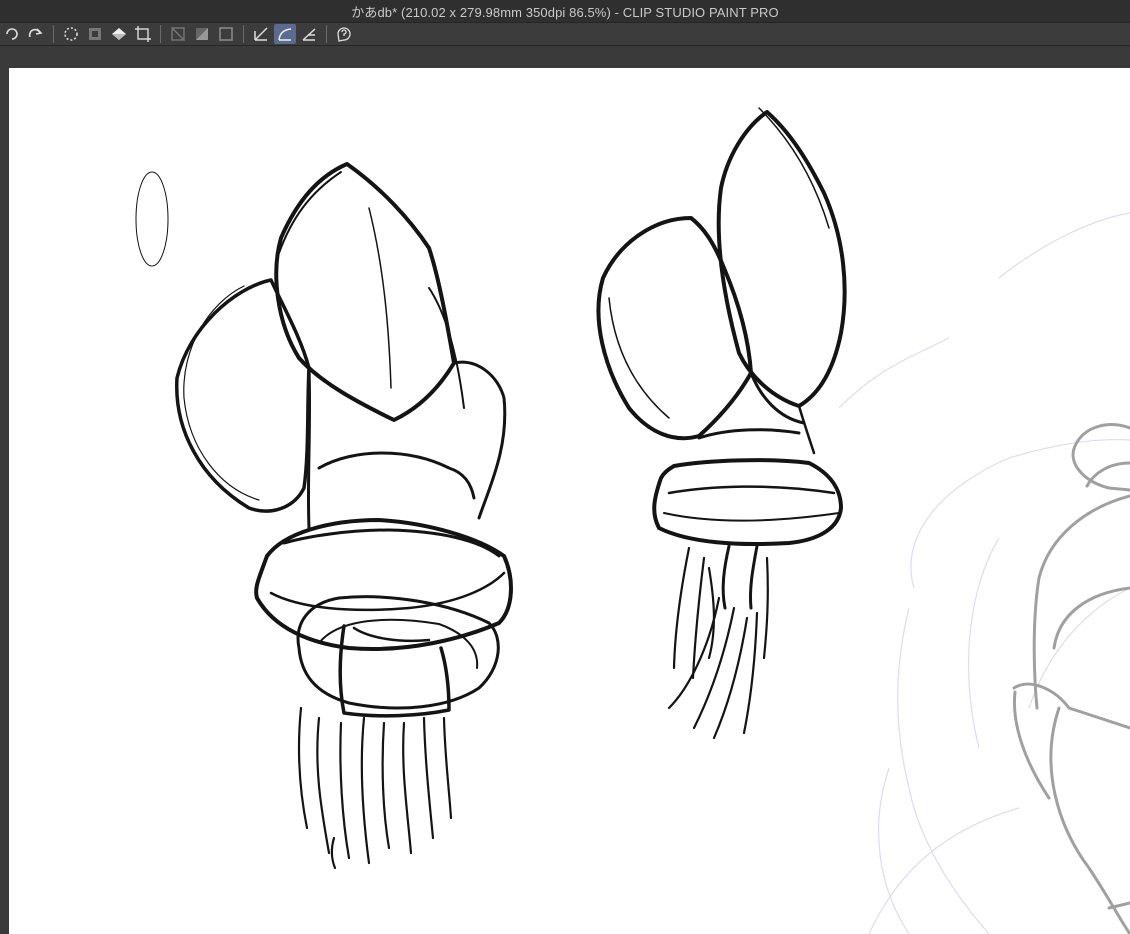 This screenshot has height=934, width=1130. Describe the element at coordinates (152, 219) in the screenshot. I see `brush-cursor-icon` at that location.